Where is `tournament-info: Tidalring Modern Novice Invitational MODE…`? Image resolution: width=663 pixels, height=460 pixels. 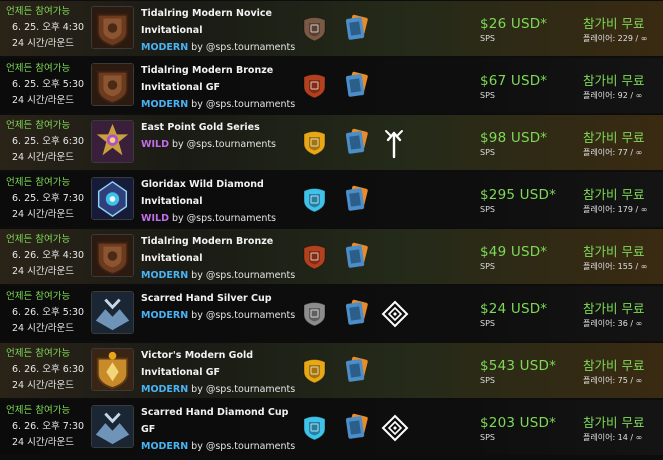 tournament-info: Tidalring Modern Novice Invitational MODE… is located at coordinates (221, 30).